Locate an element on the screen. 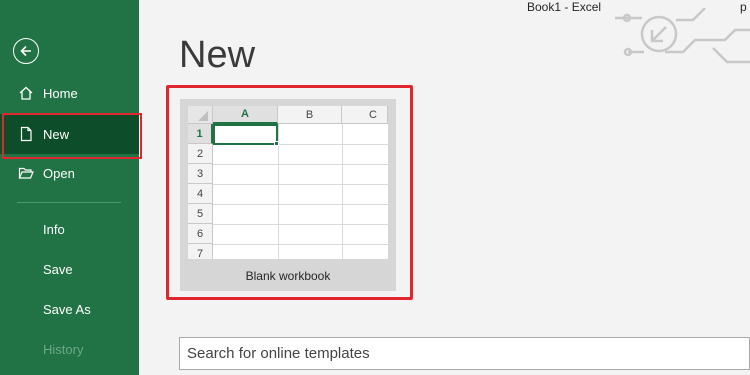  sidebar-item-save: Save is located at coordinates (69, 269).